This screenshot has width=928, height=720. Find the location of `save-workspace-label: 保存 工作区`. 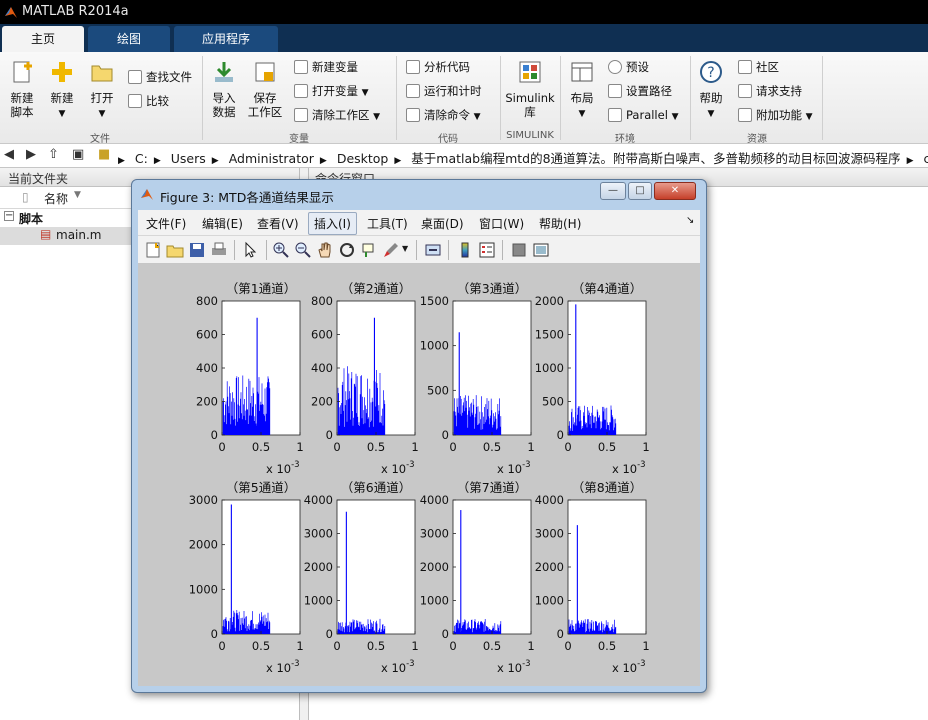

save-workspace-label: 保存 工作区 is located at coordinates (265, 105).